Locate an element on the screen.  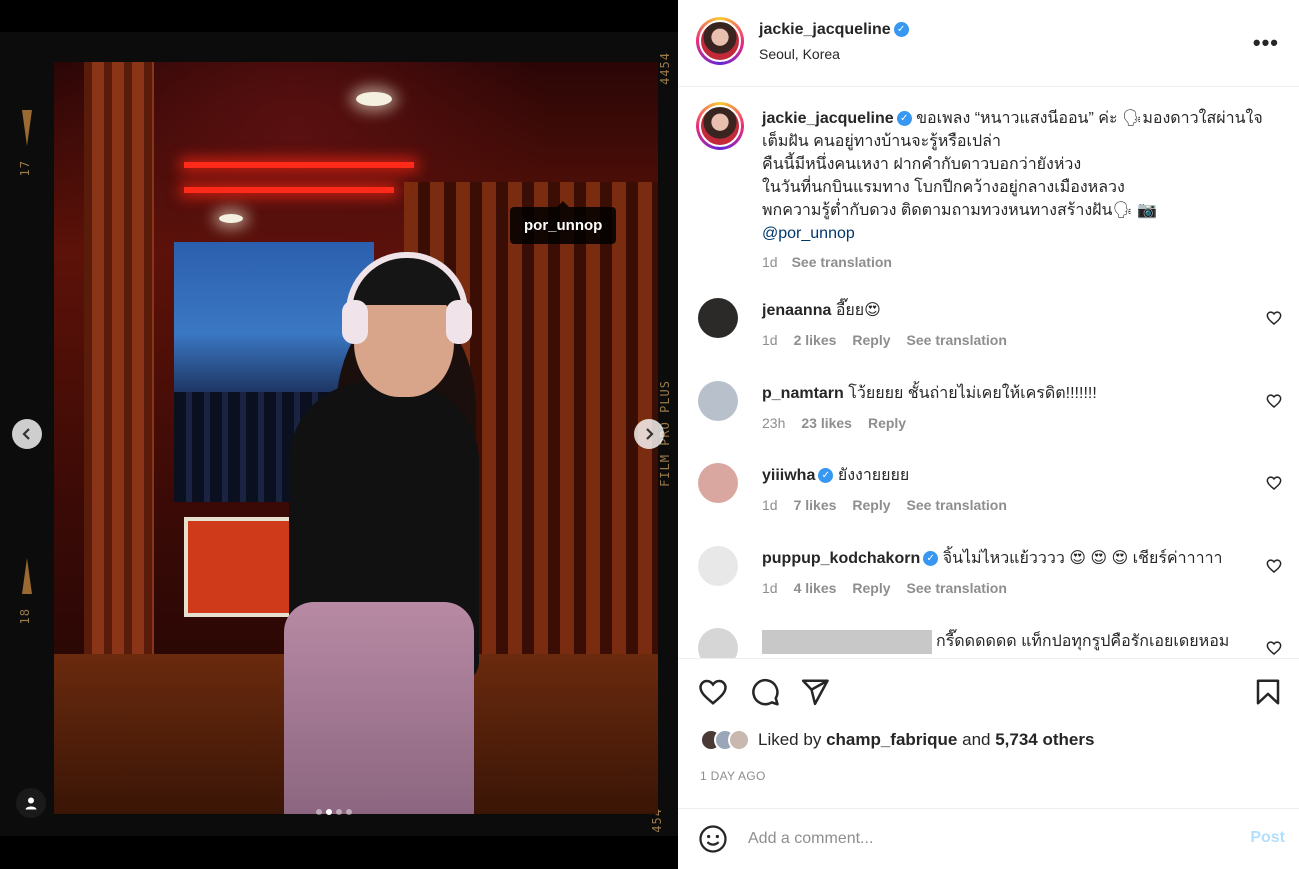
comment-text: โว้ยยยย ชั้นถ่ายไม่เคยให้เครดิต!!!!!!! is located at coordinates (972, 393).